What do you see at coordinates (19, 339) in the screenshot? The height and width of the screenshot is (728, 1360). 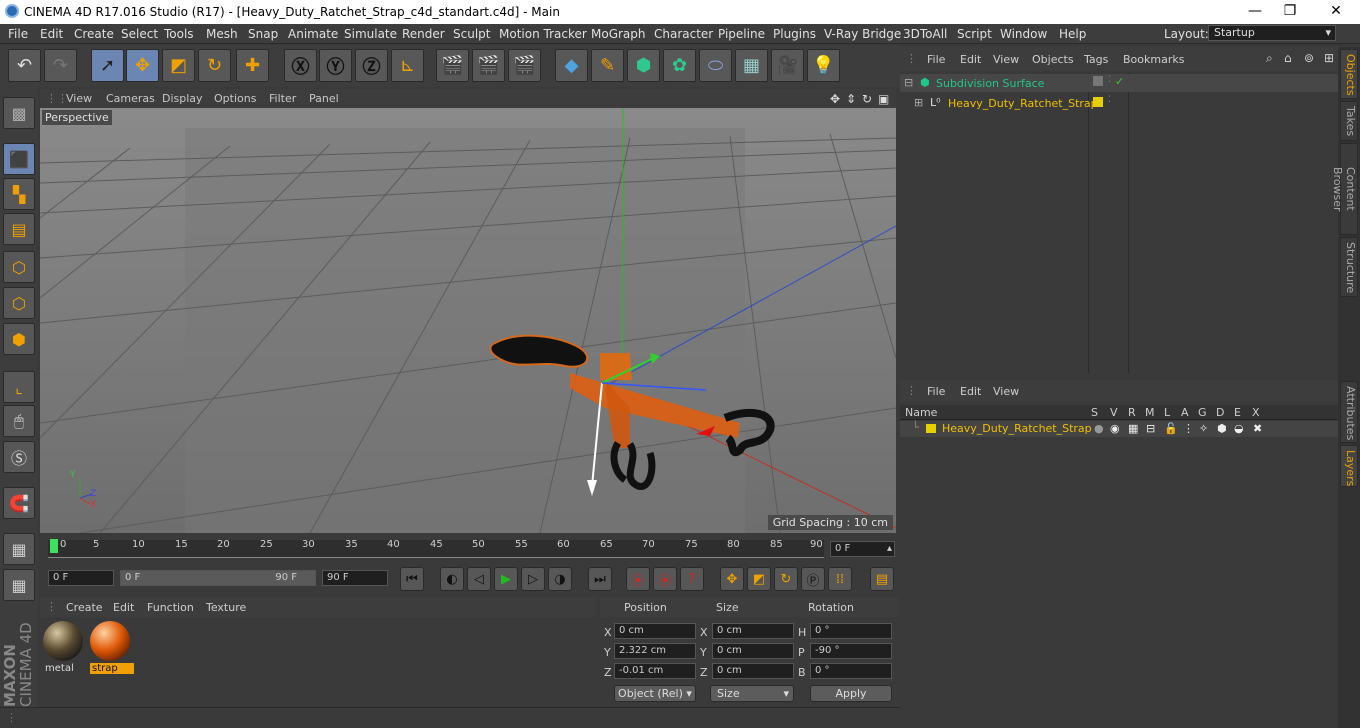 I see `polygons-mode-button: ⬢` at bounding box center [19, 339].